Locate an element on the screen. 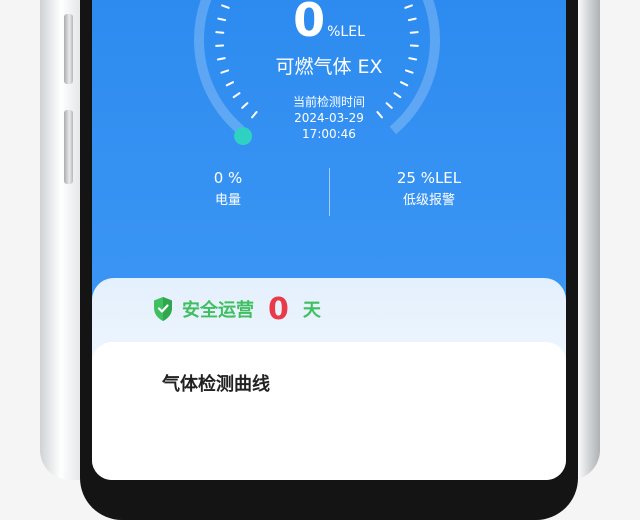 This screenshot has width=640, height=520. time-label: 当前检测时间 is located at coordinates (329, 102).